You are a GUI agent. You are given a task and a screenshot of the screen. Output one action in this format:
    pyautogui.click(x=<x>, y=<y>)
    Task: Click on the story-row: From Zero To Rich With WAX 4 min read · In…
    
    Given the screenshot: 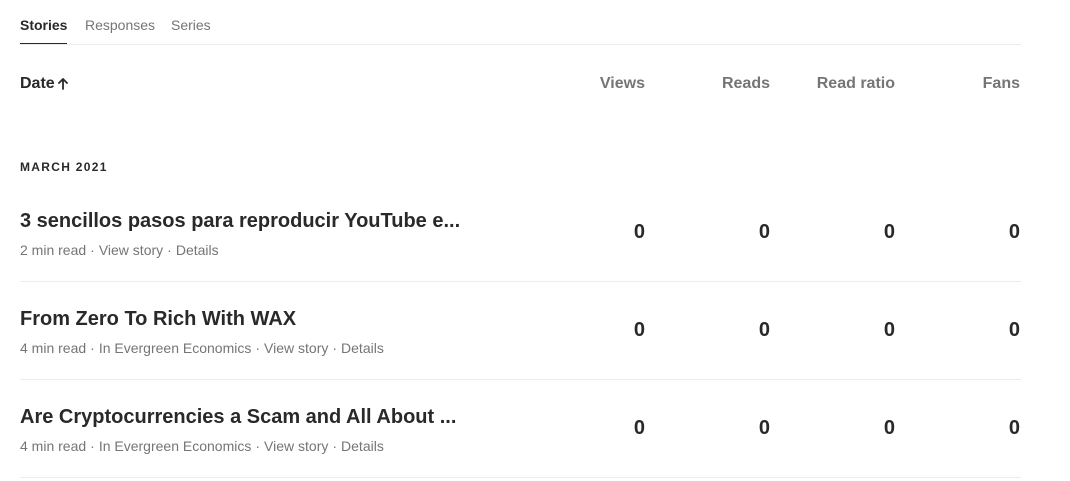 What is the action you would take?
    pyautogui.click(x=520, y=343)
    